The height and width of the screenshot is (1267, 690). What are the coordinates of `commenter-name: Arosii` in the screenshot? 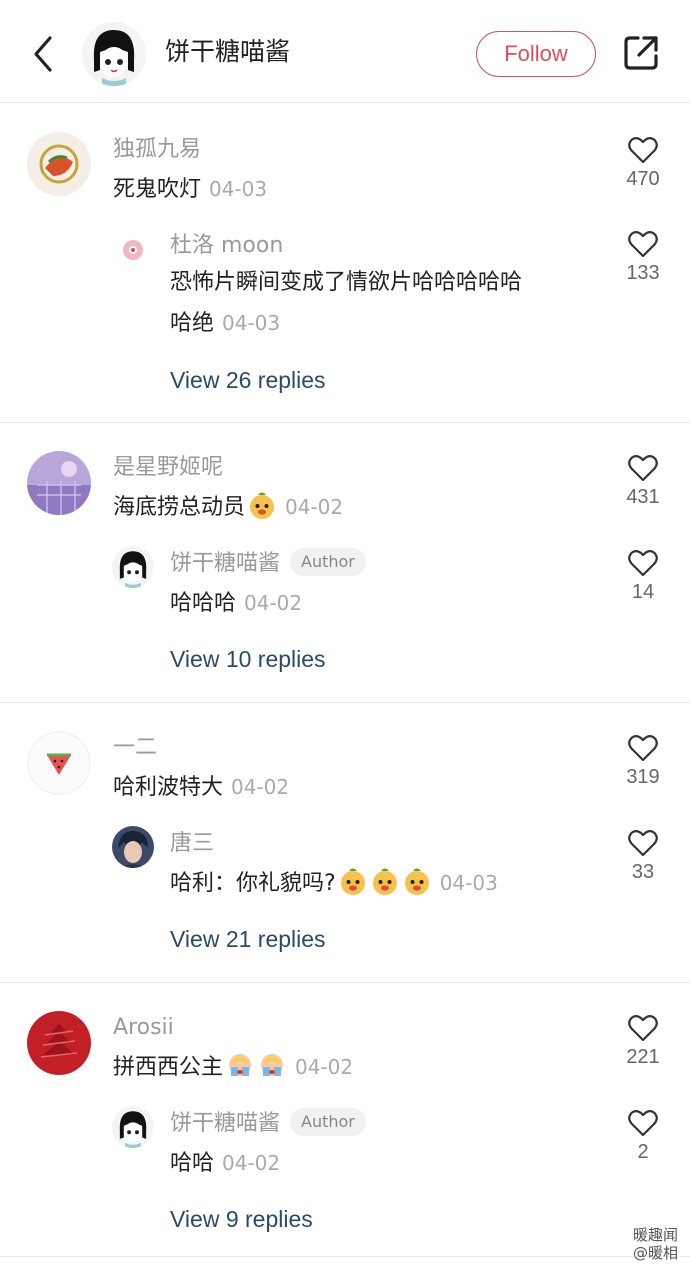 It's located at (143, 1028).